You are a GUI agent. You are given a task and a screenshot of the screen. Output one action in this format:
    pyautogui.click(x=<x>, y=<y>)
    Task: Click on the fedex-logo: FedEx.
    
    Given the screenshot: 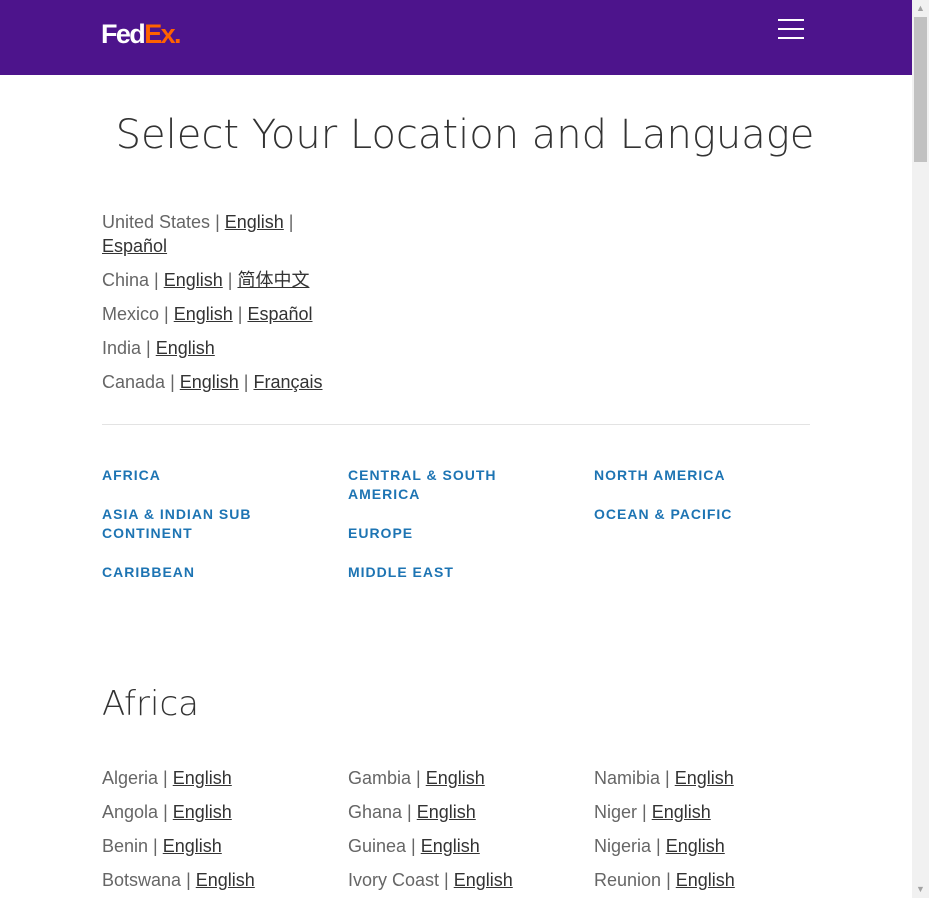 What is the action you would take?
    pyautogui.click(x=141, y=34)
    